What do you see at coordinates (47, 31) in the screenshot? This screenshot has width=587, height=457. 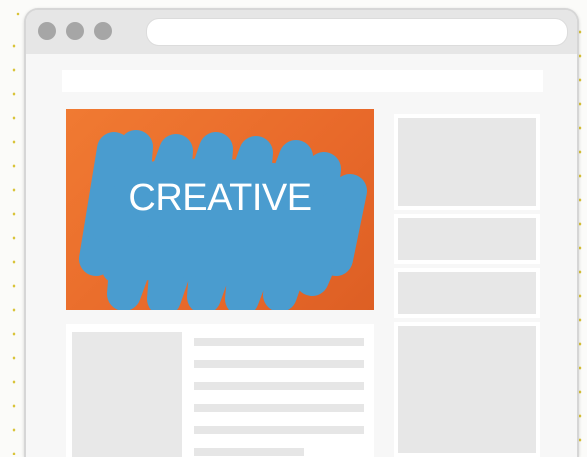 I see `close-dot-icon` at bounding box center [47, 31].